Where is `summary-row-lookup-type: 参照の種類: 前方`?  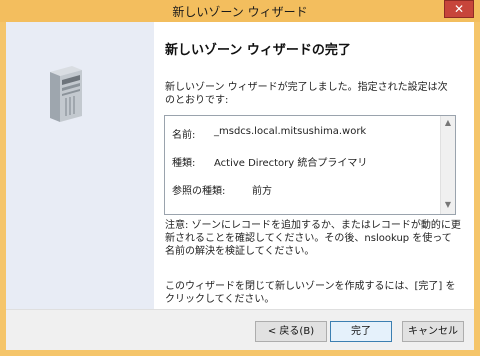
summary-row-lookup-type: 参照の種類: 前方 is located at coordinates (222, 189).